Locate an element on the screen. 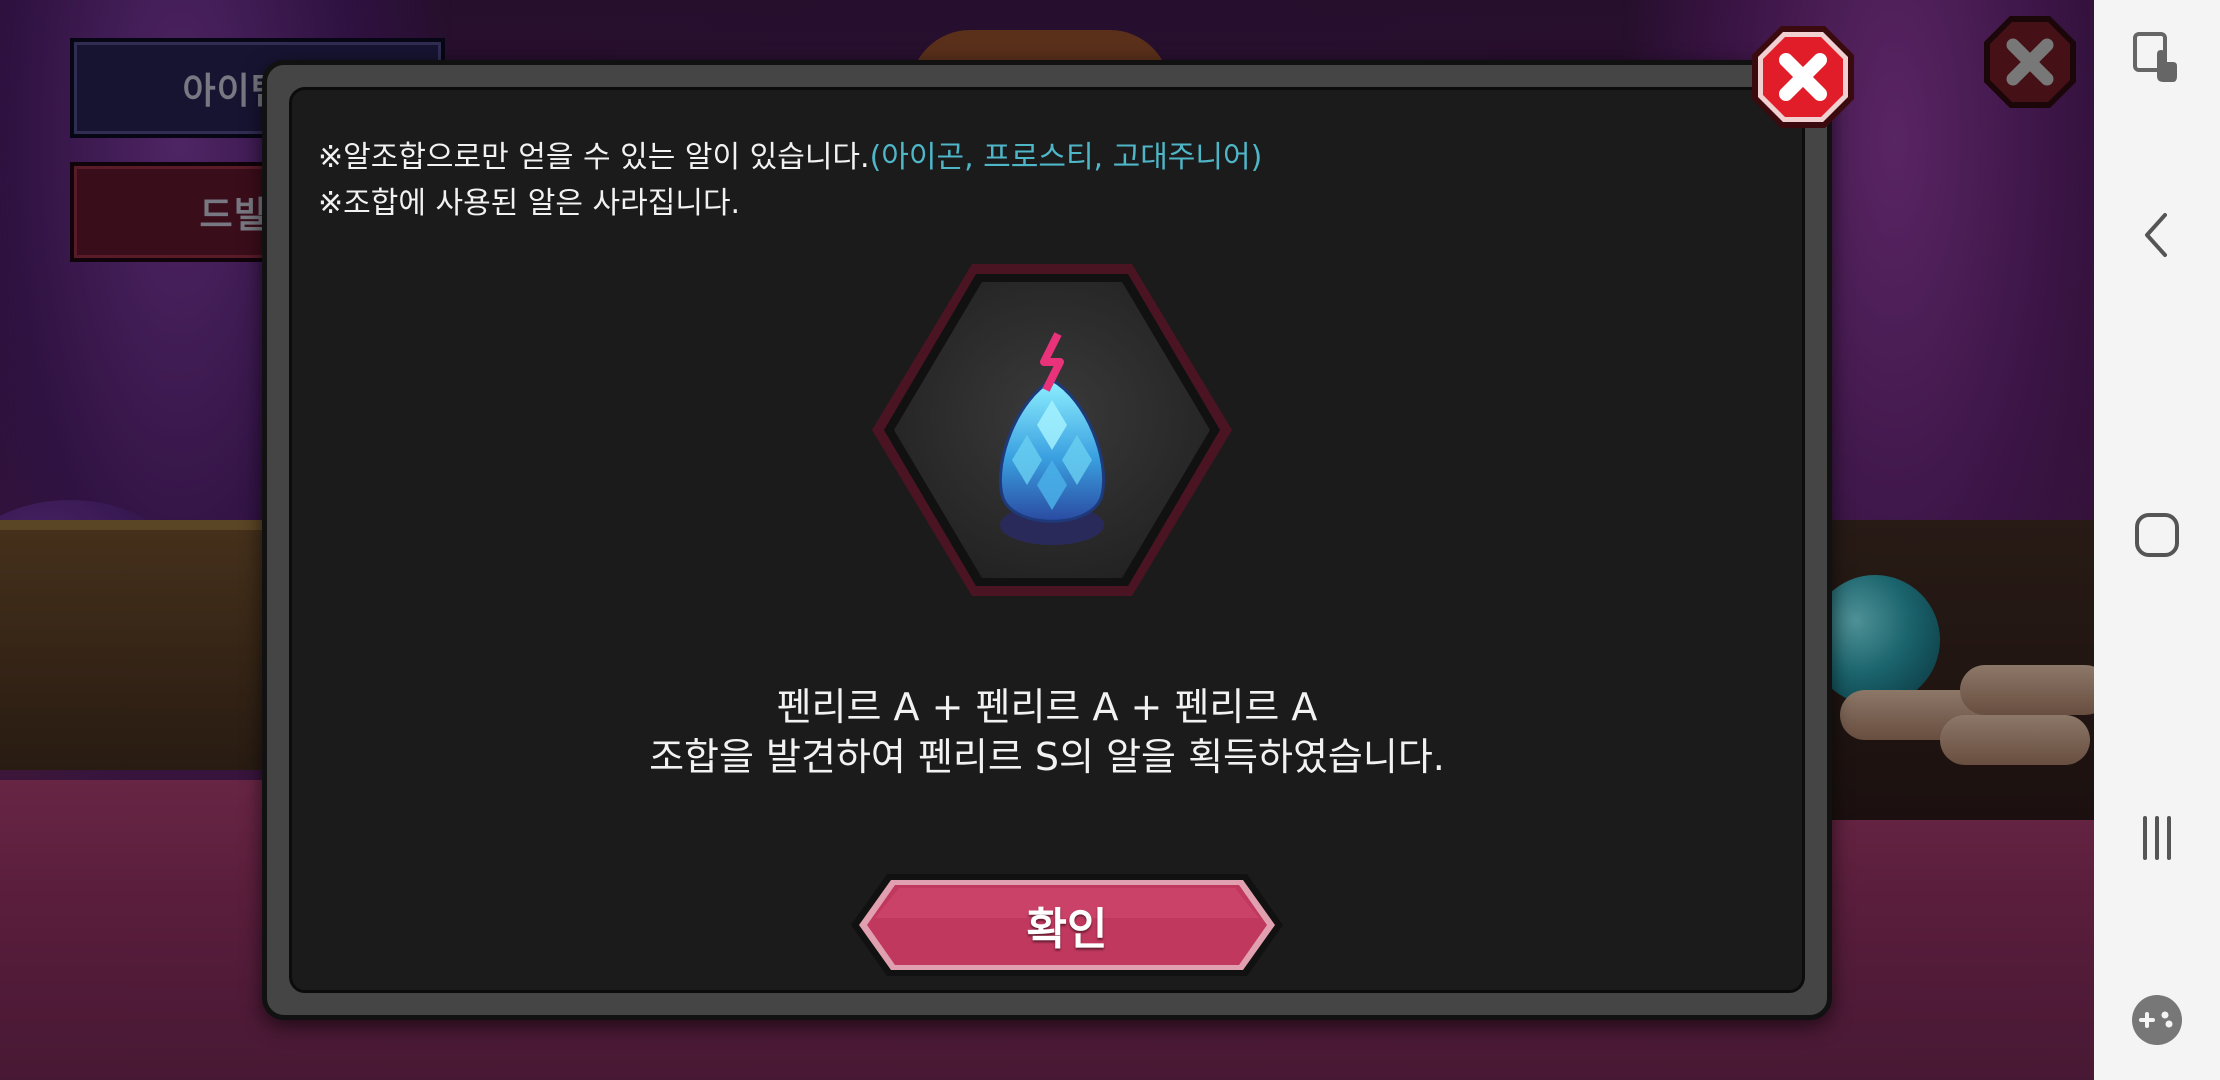 The width and height of the screenshot is (2220, 1080). recents-icon is located at coordinates (2157, 838).